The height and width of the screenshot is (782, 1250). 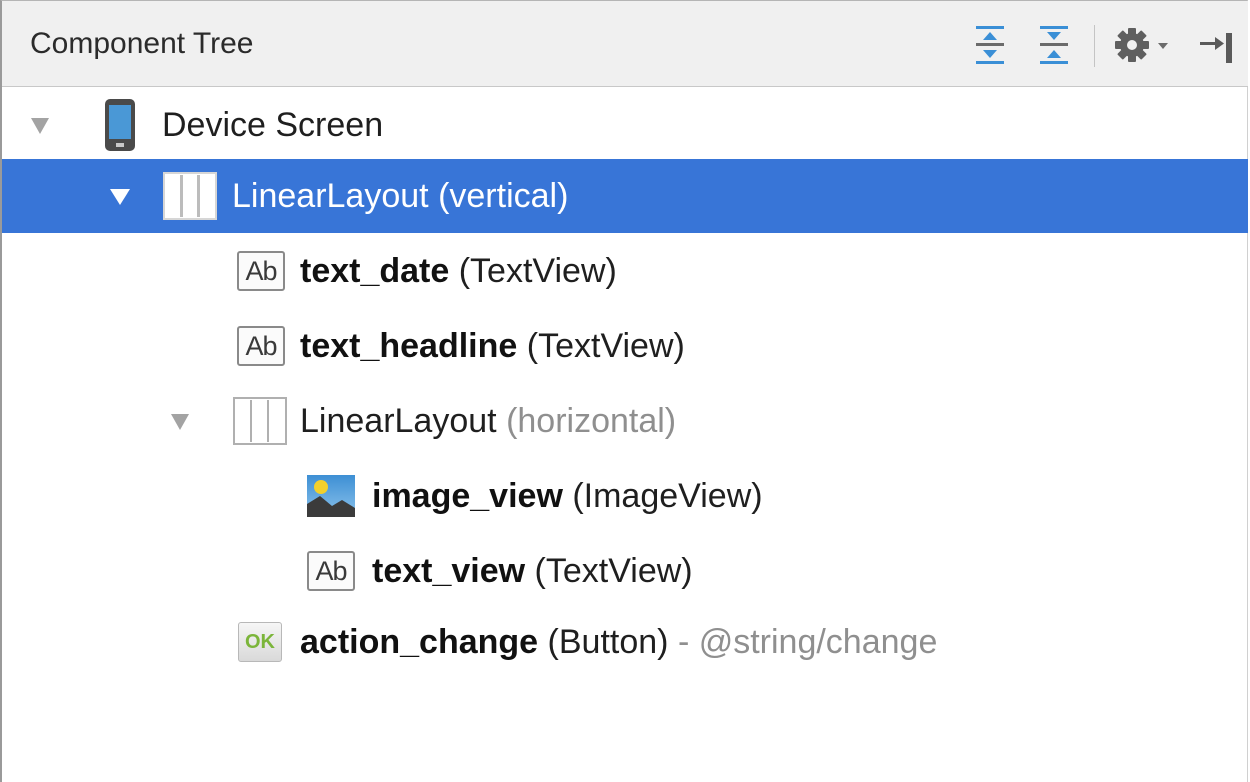 I want to click on collapse-all-button, so click(x=1054, y=45).